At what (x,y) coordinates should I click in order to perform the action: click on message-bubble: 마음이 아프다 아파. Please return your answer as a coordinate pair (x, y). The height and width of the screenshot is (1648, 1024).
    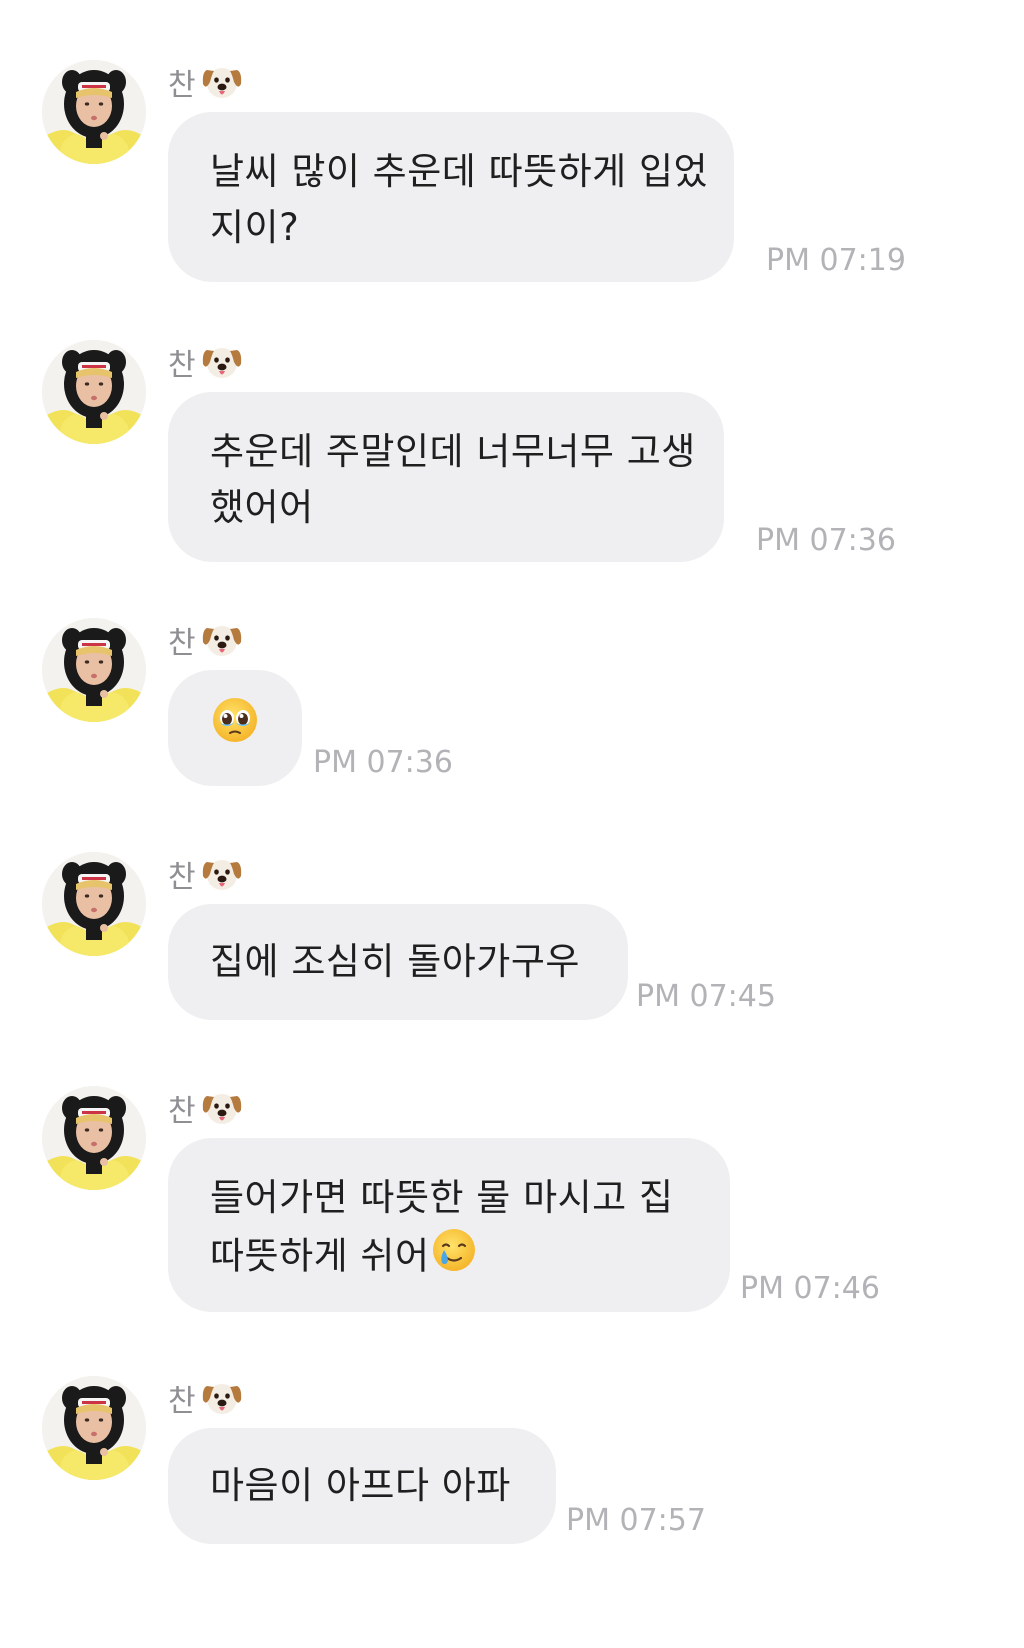
    Looking at the image, I should click on (362, 1486).